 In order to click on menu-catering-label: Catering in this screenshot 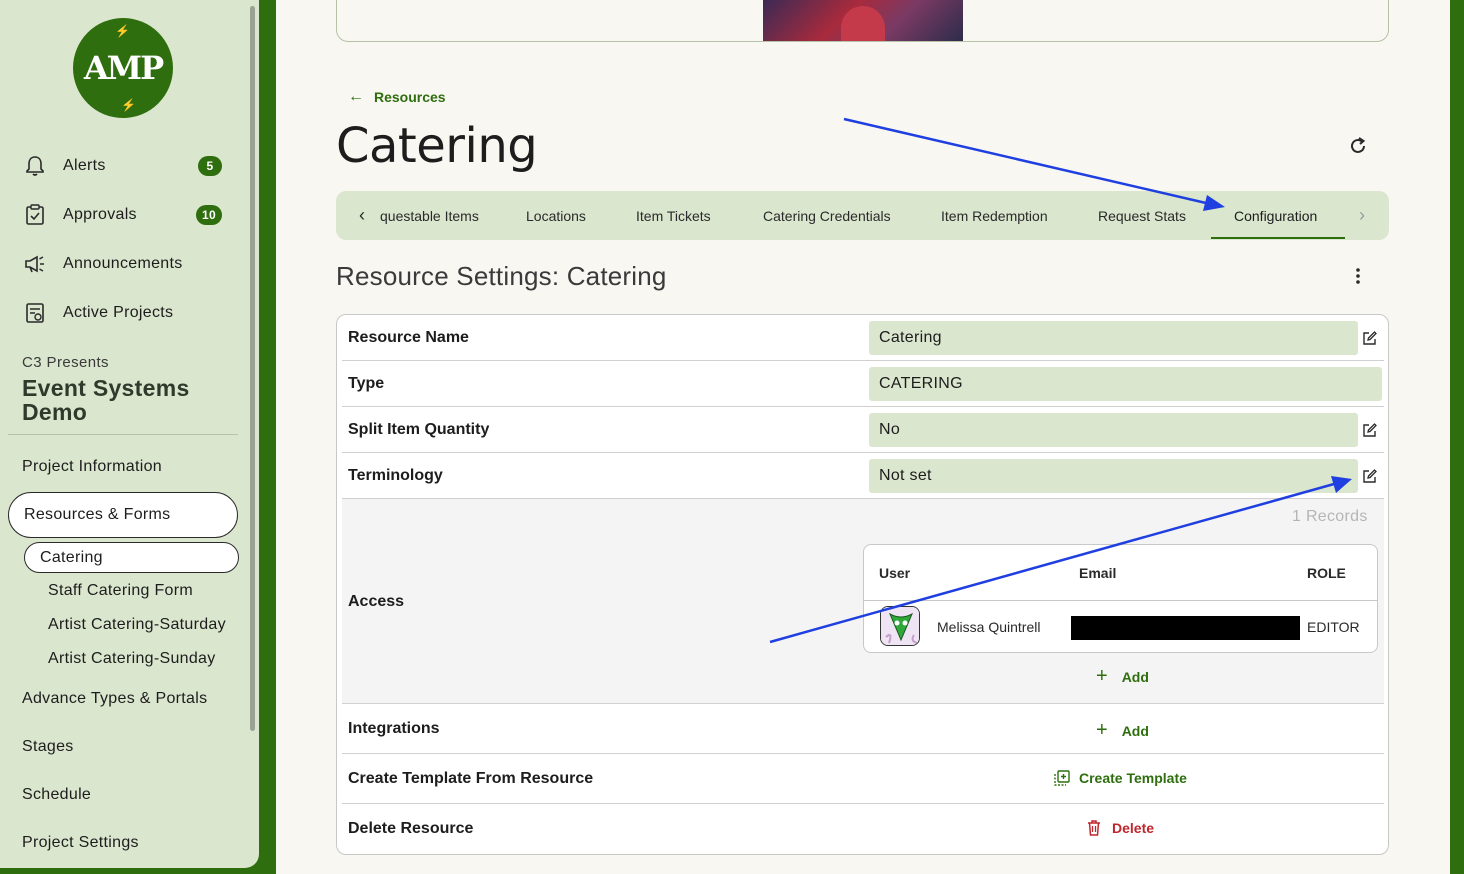, I will do `click(71, 557)`.